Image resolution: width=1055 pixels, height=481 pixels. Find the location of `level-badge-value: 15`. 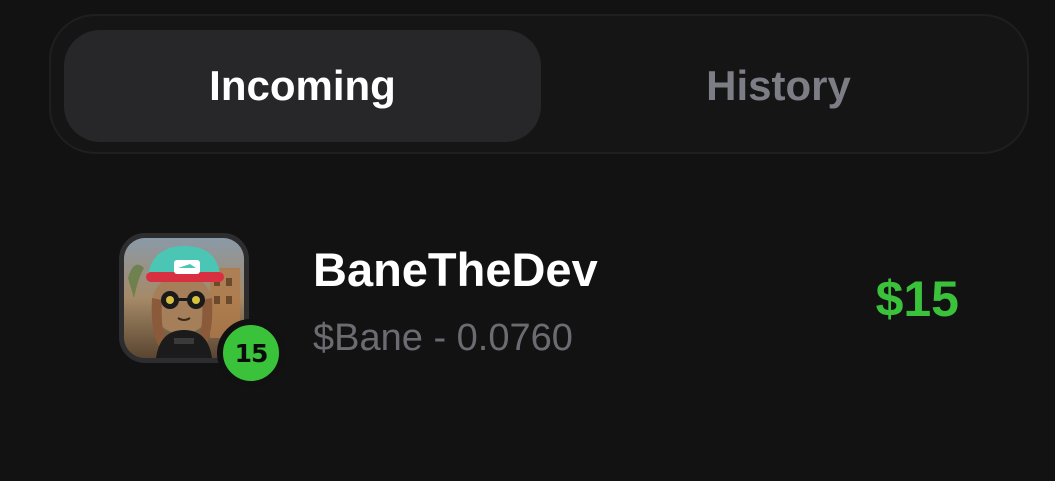

level-badge-value: 15 is located at coordinates (251, 353).